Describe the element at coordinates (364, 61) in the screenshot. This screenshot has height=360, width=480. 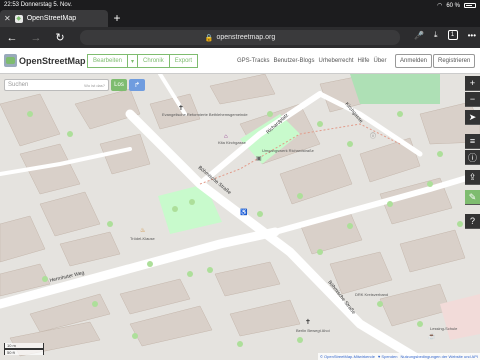
I see `nav-help: Hilfe` at that location.